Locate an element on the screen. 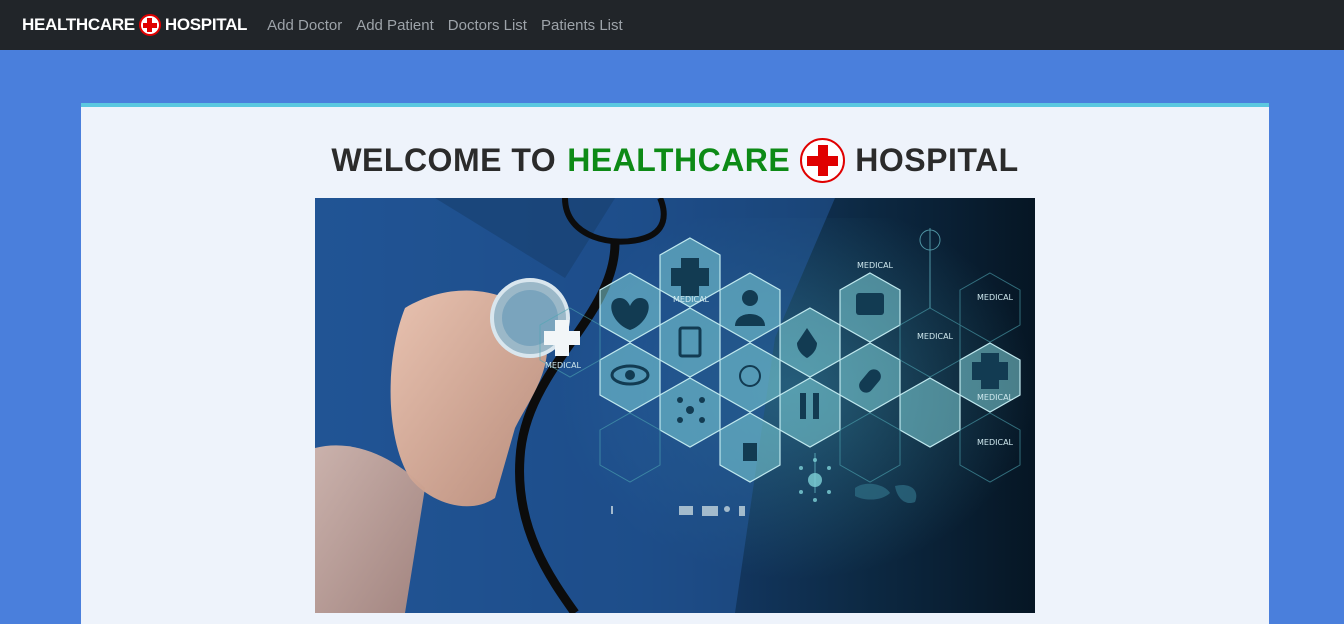 The height and width of the screenshot is (624, 1344). welcome-prefix: WELCOME TO is located at coordinates (444, 160).